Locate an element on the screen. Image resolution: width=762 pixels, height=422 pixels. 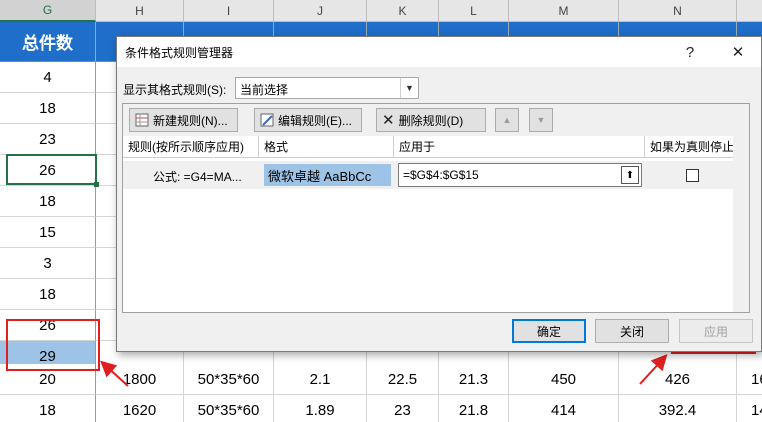
close-button: 关闭 is located at coordinates (632, 331).